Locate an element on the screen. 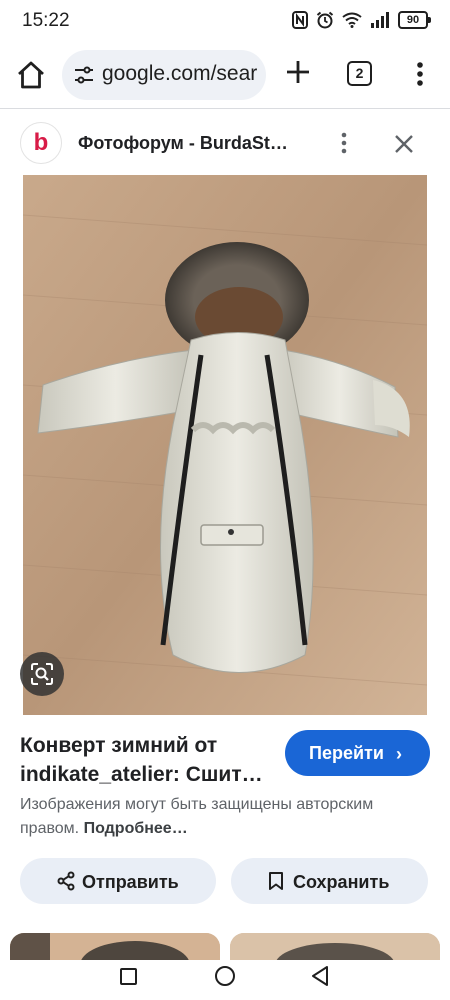  status-icons: 90 is located at coordinates (361, 20).